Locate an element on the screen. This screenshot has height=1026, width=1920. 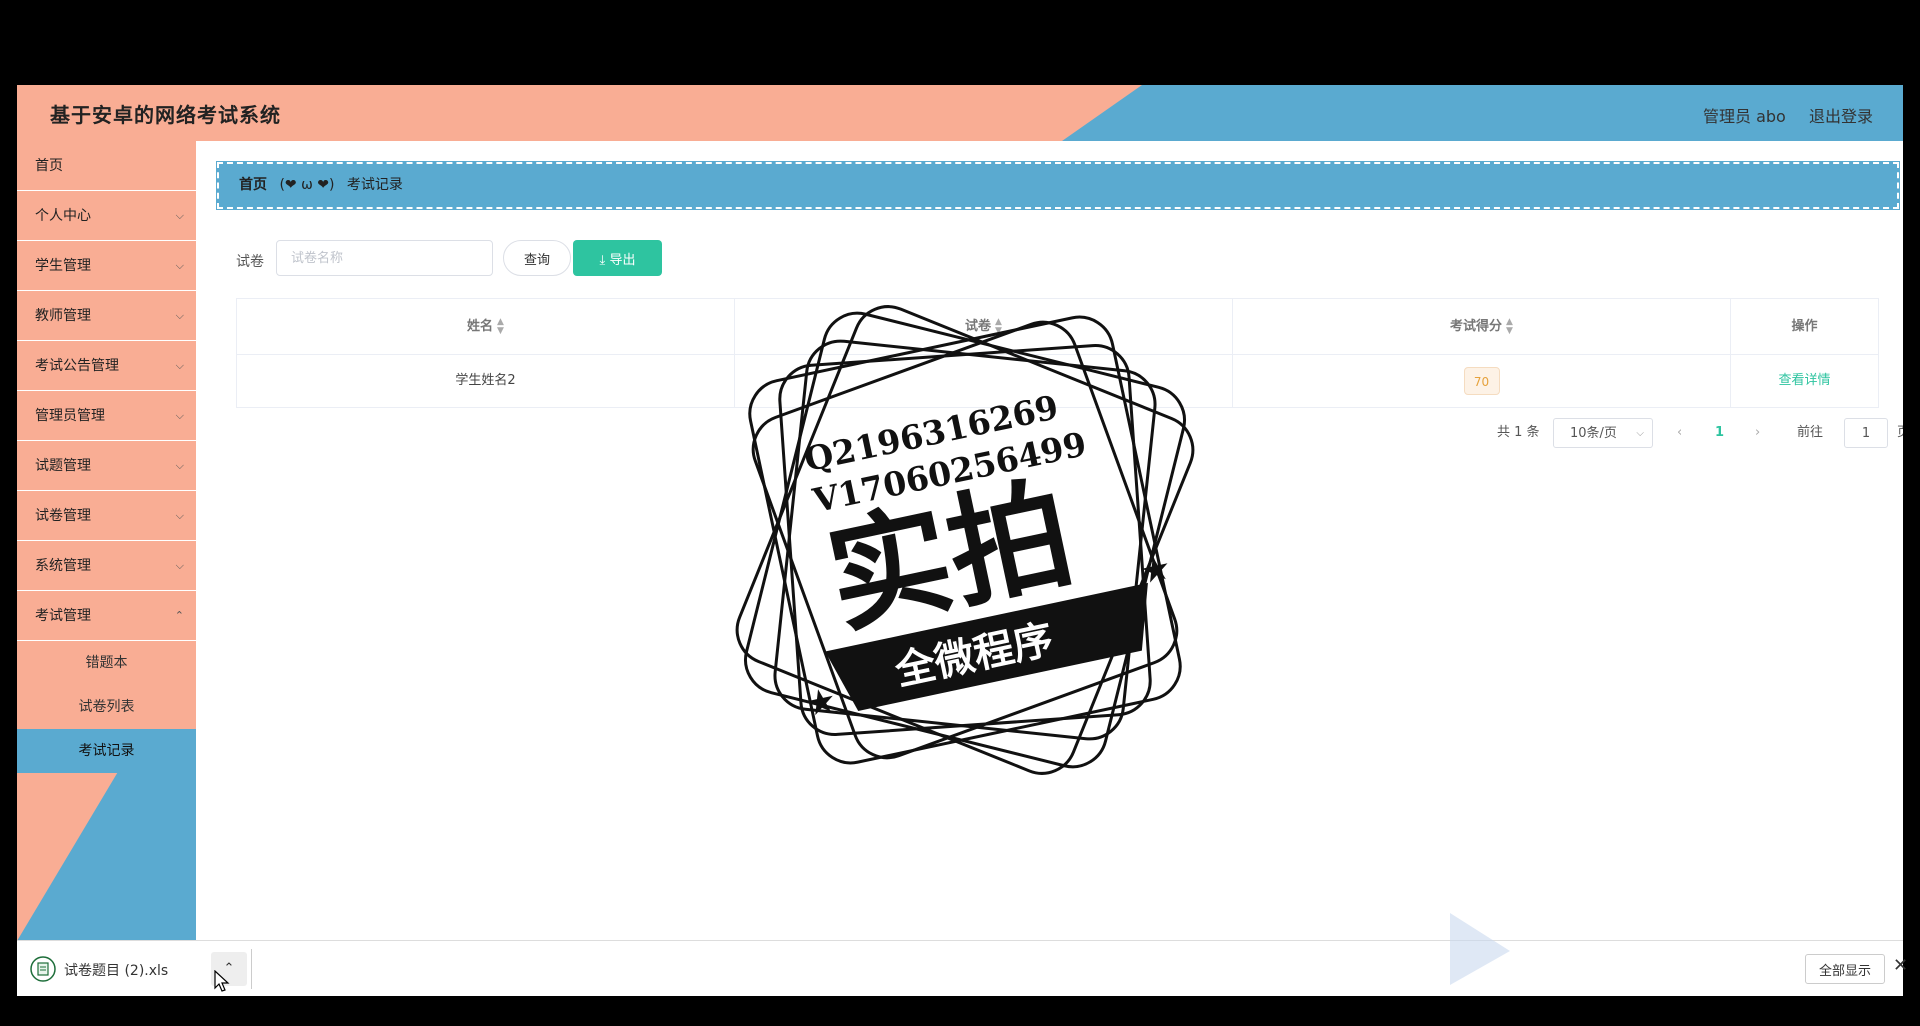
chevron-up-icon: ⌃ is located at coordinates (179, 615).